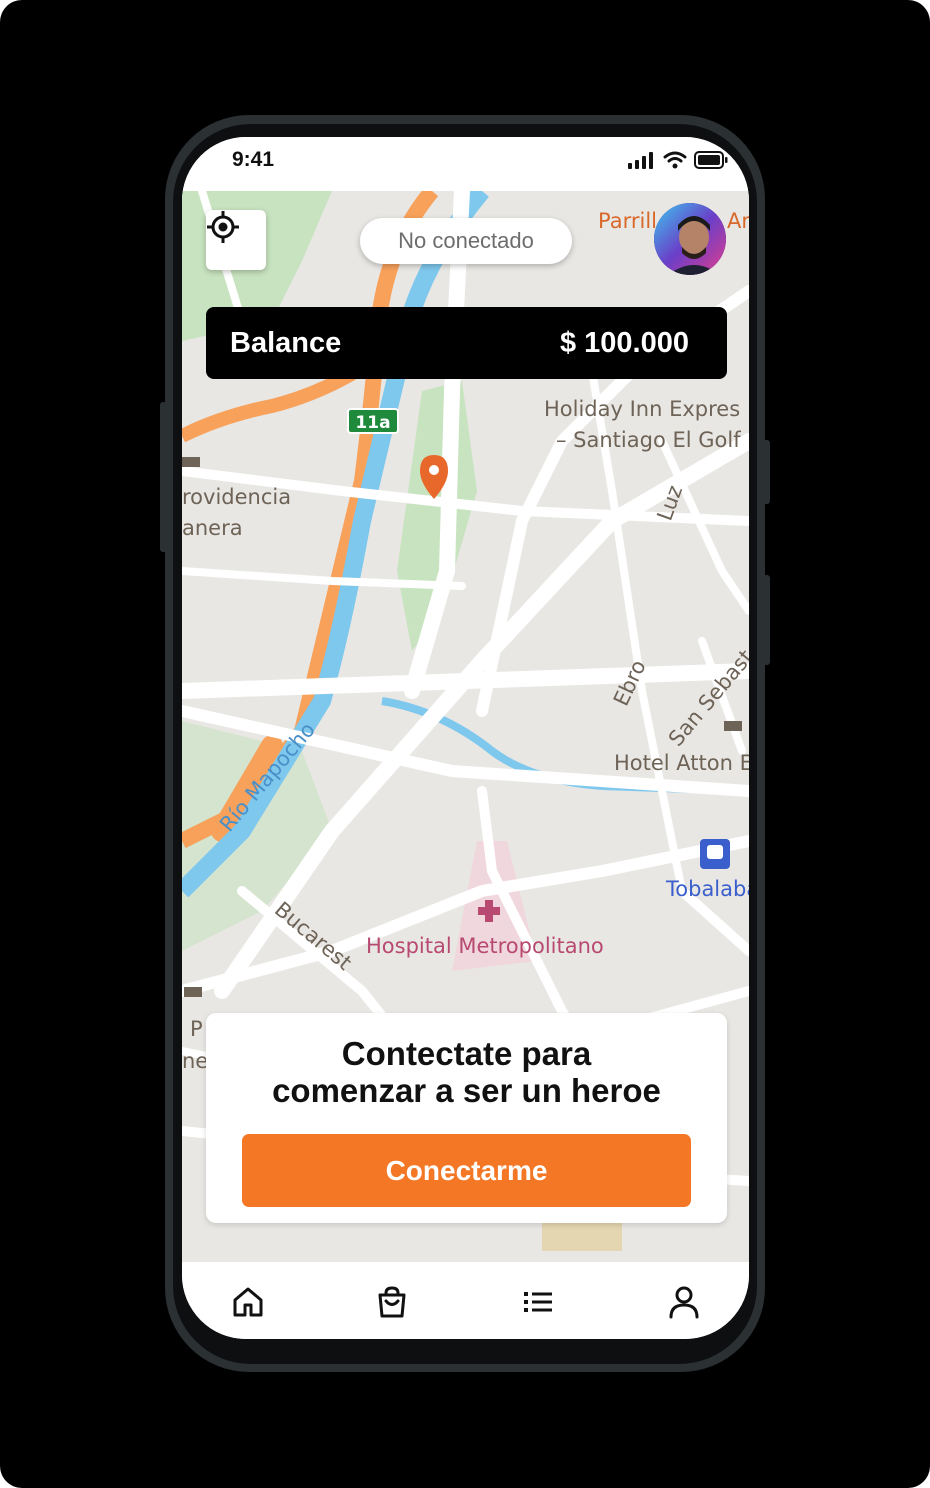 The height and width of the screenshot is (1488, 930). I want to click on connect-button: Conectarme, so click(466, 1170).